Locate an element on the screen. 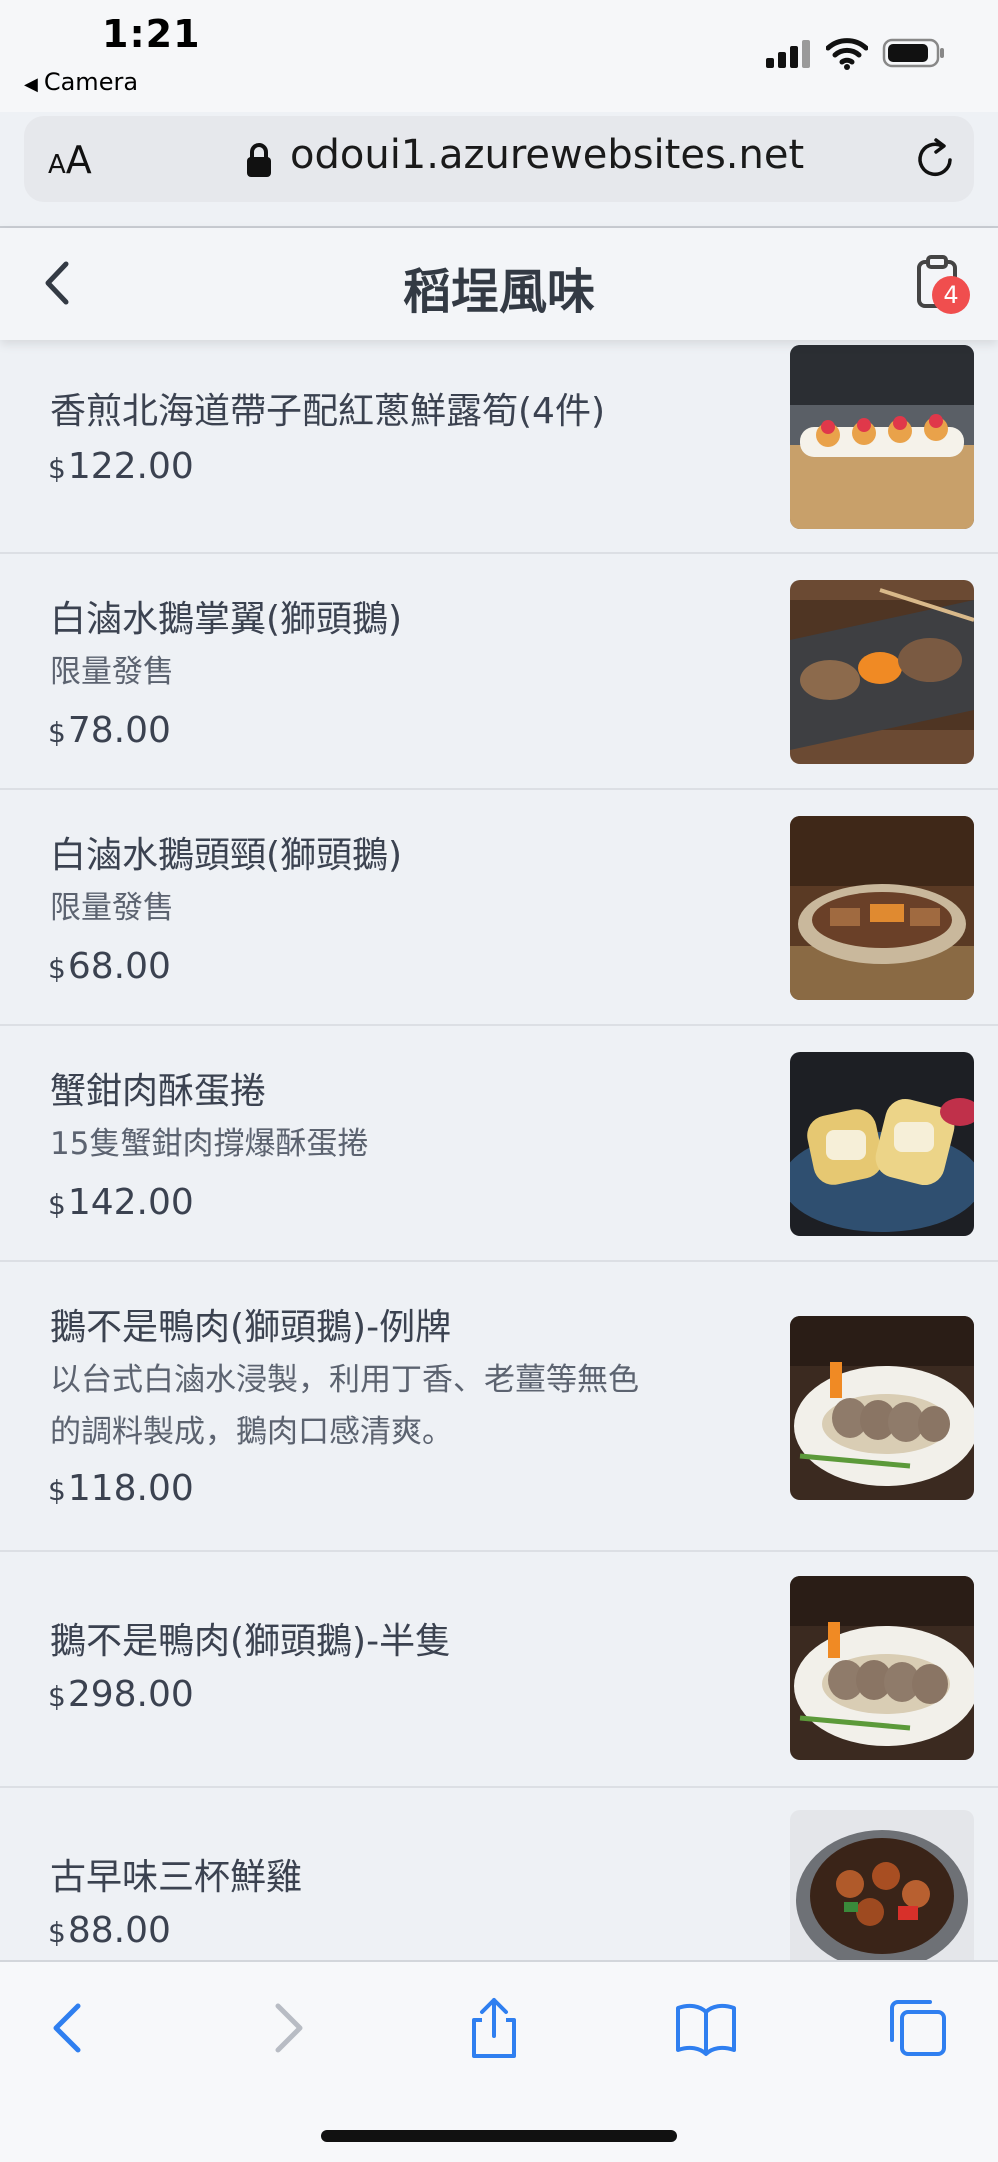  item-description-line: 的調料製成，鵝肉口感清爽。 is located at coordinates (251, 1432).